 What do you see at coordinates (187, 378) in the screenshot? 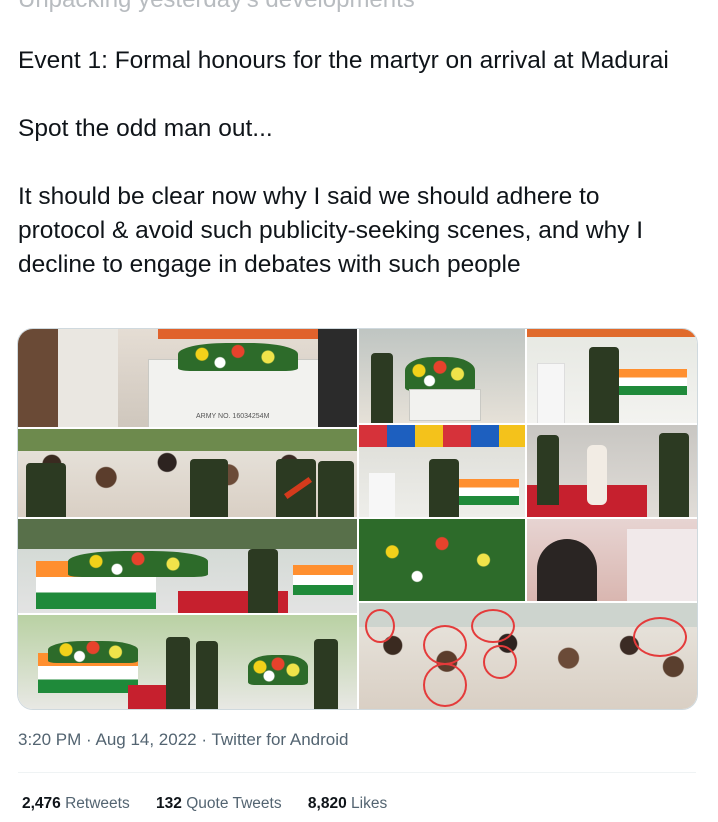
I see `photo-coffin-closeup: ARMY NO. 16034254M` at bounding box center [187, 378].